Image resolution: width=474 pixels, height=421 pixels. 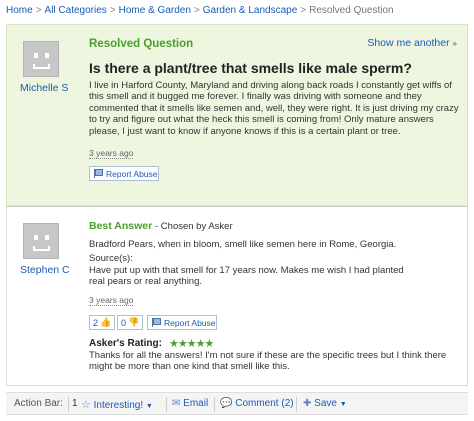 What do you see at coordinates (226, 403) in the screenshot?
I see `comment-icon: 💬` at bounding box center [226, 403].